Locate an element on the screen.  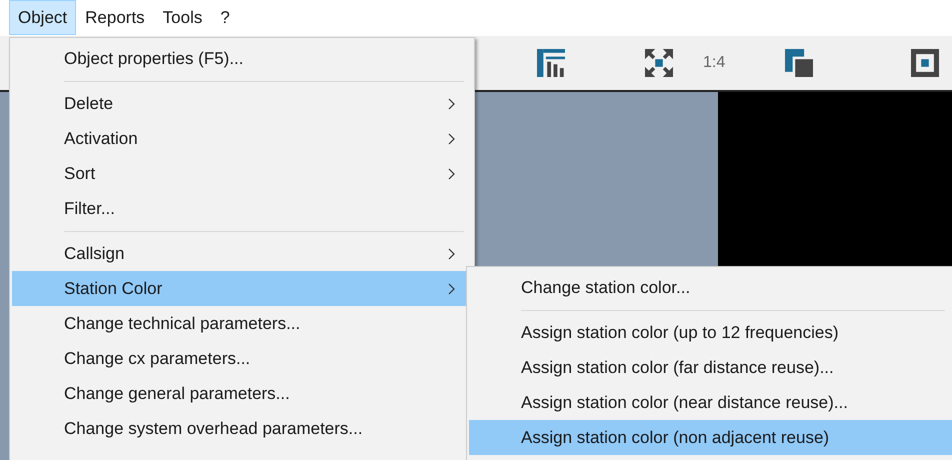
menu-item: Callsign is located at coordinates (242, 253).